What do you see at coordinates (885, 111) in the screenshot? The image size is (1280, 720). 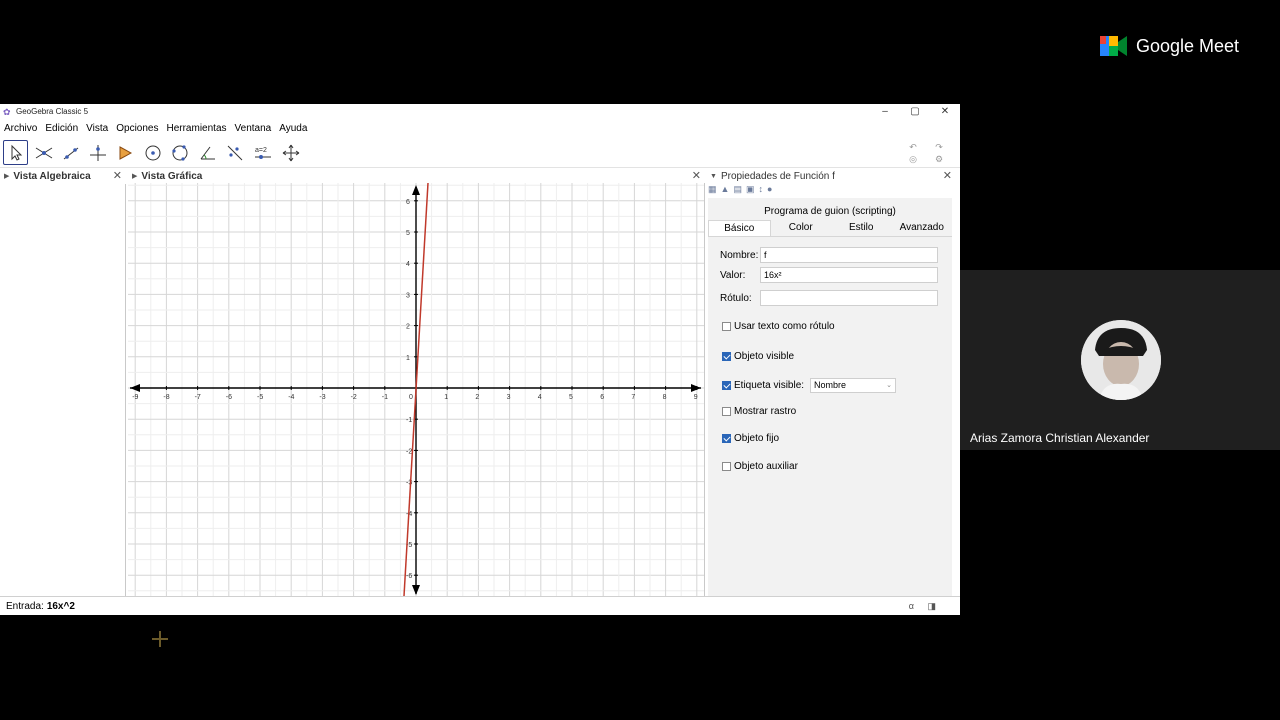 I see `minimize-button: –` at bounding box center [885, 111].